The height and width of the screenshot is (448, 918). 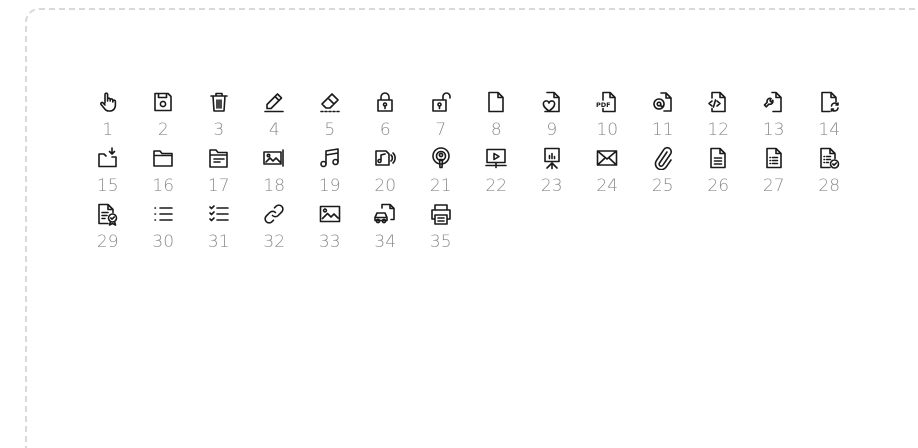 I want to click on icon-number-label: 25, so click(x=662, y=186).